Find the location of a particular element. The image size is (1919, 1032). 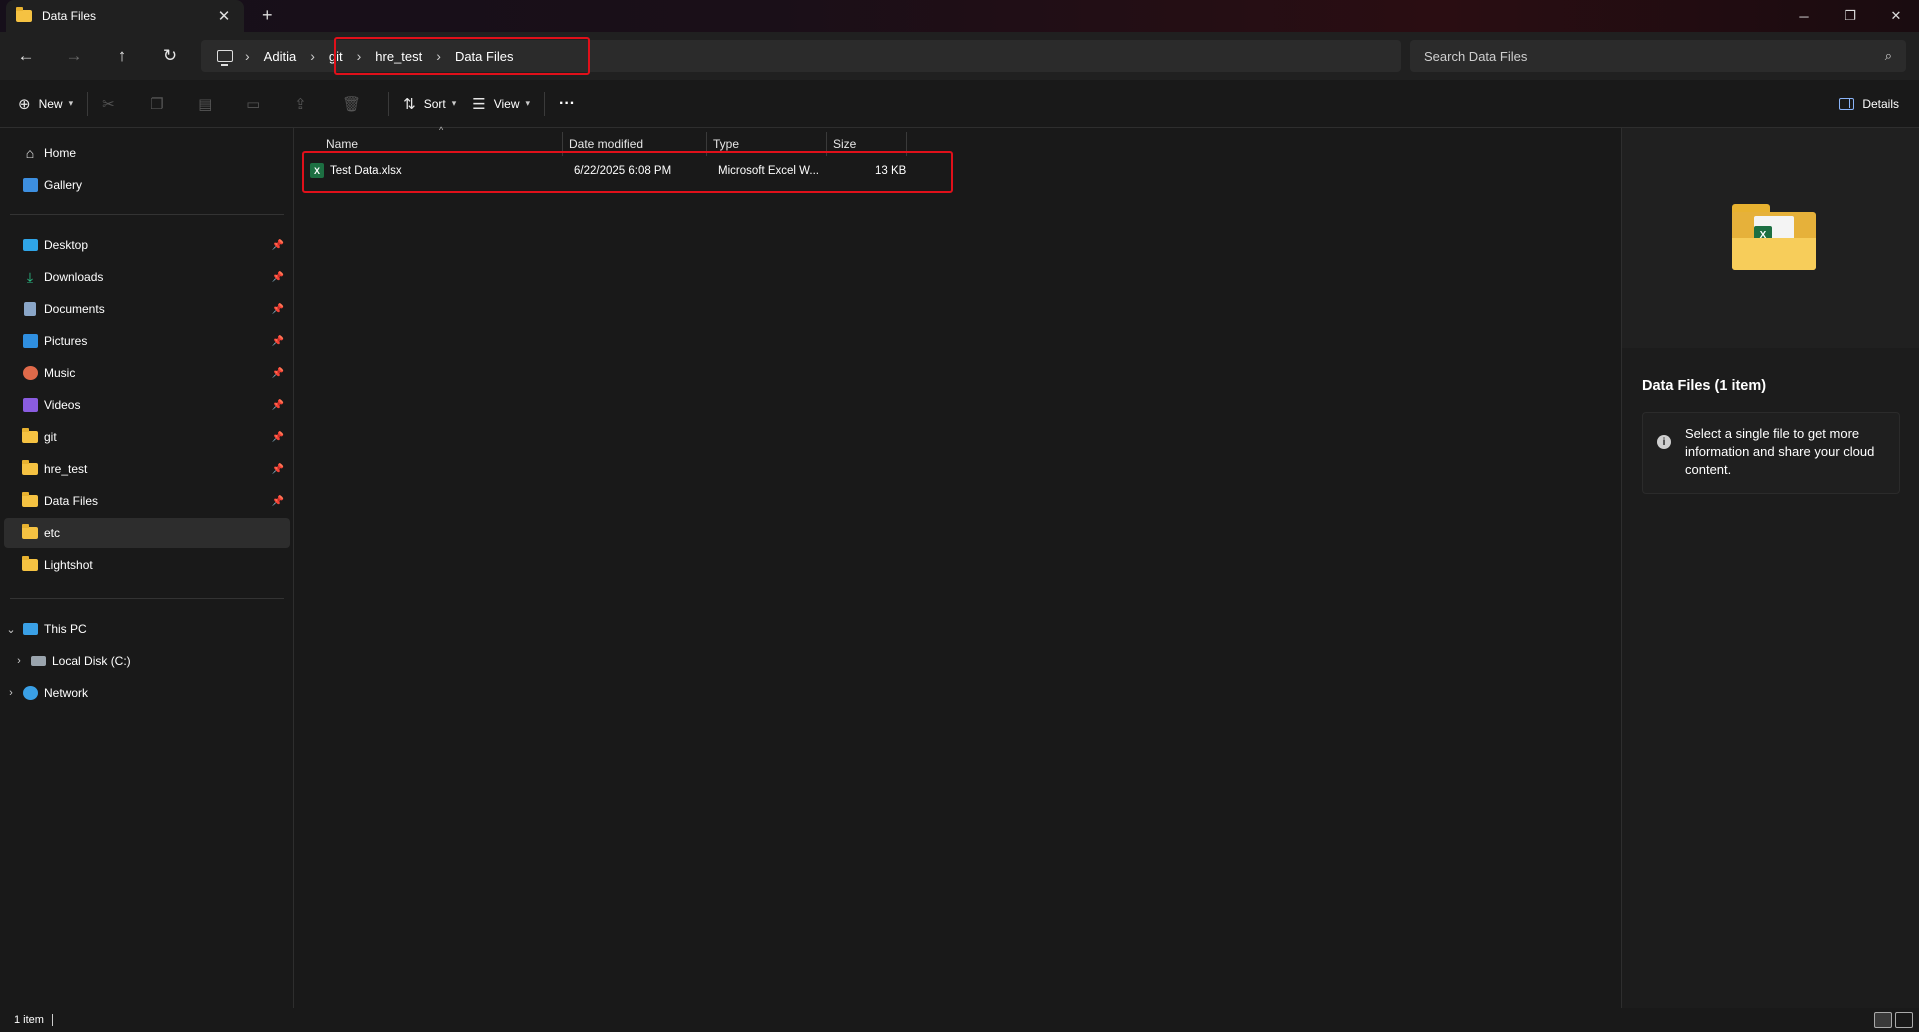

restore-button: ❐ is located at coordinates (1850, 16).